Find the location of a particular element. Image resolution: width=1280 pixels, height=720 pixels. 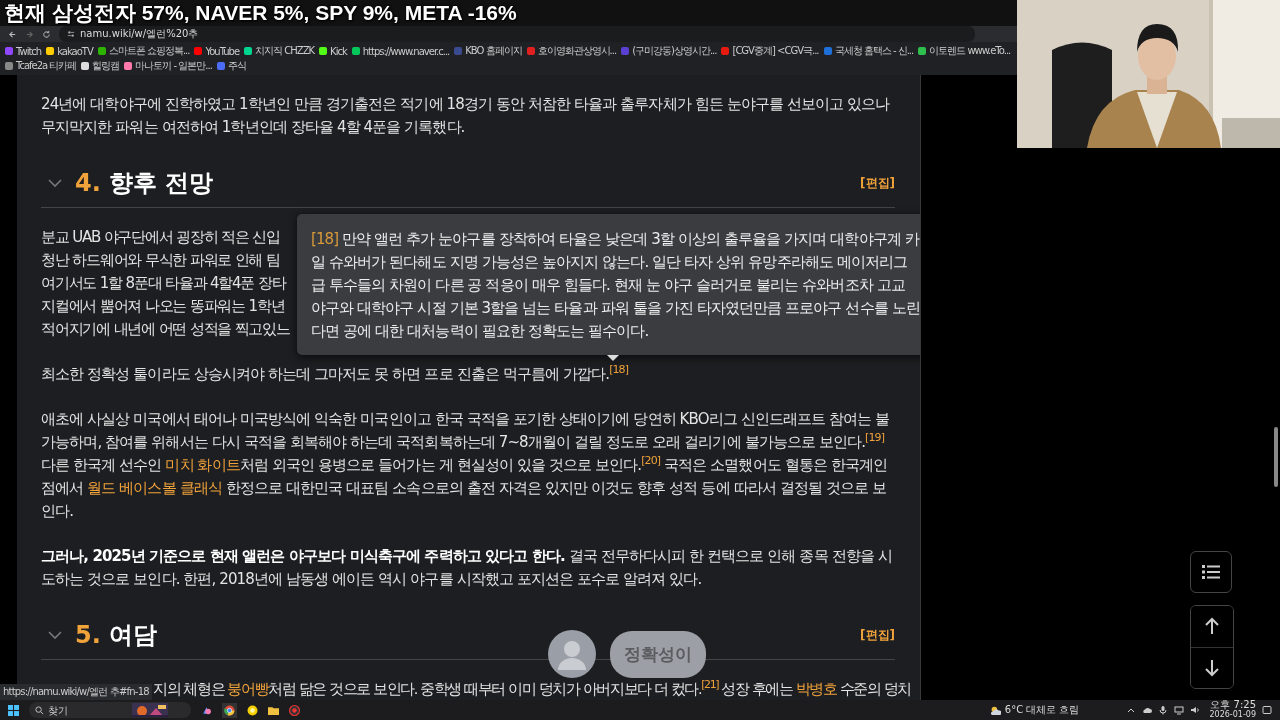

text-line: 지컬에서 뿜어져 나오는 똥파워는 1학년 is located at coordinates (163, 306).